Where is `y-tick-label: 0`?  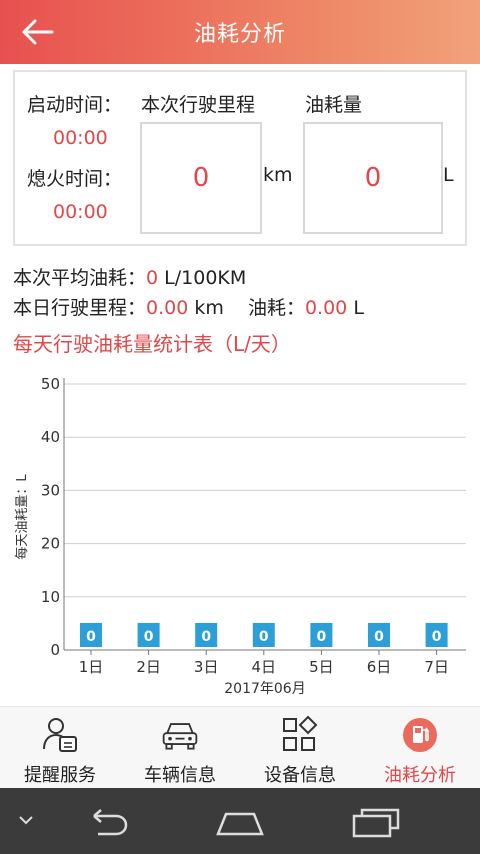
y-tick-label: 0 is located at coordinates (55, 650).